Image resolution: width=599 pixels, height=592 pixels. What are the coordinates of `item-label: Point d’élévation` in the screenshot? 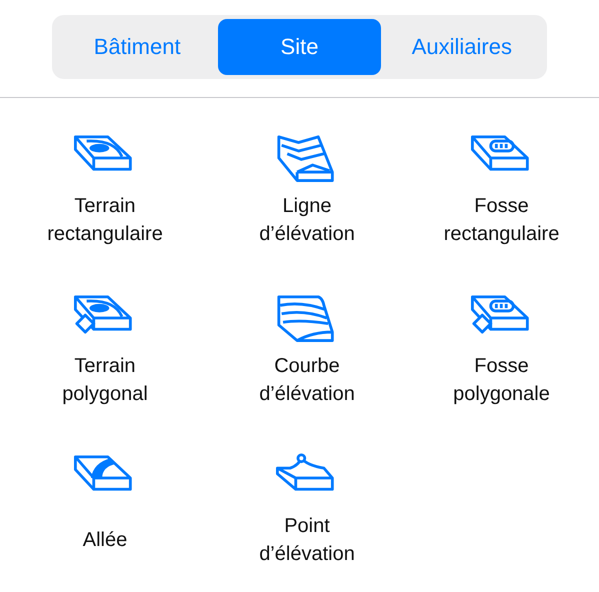 It's located at (307, 540).